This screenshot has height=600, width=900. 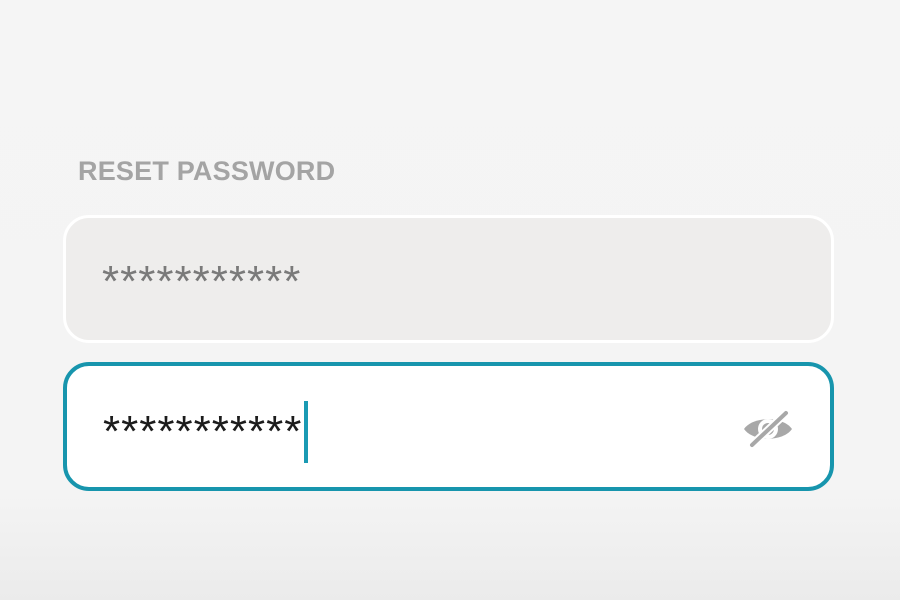 I want to click on new-password-value: ***********, so click(x=203, y=431).